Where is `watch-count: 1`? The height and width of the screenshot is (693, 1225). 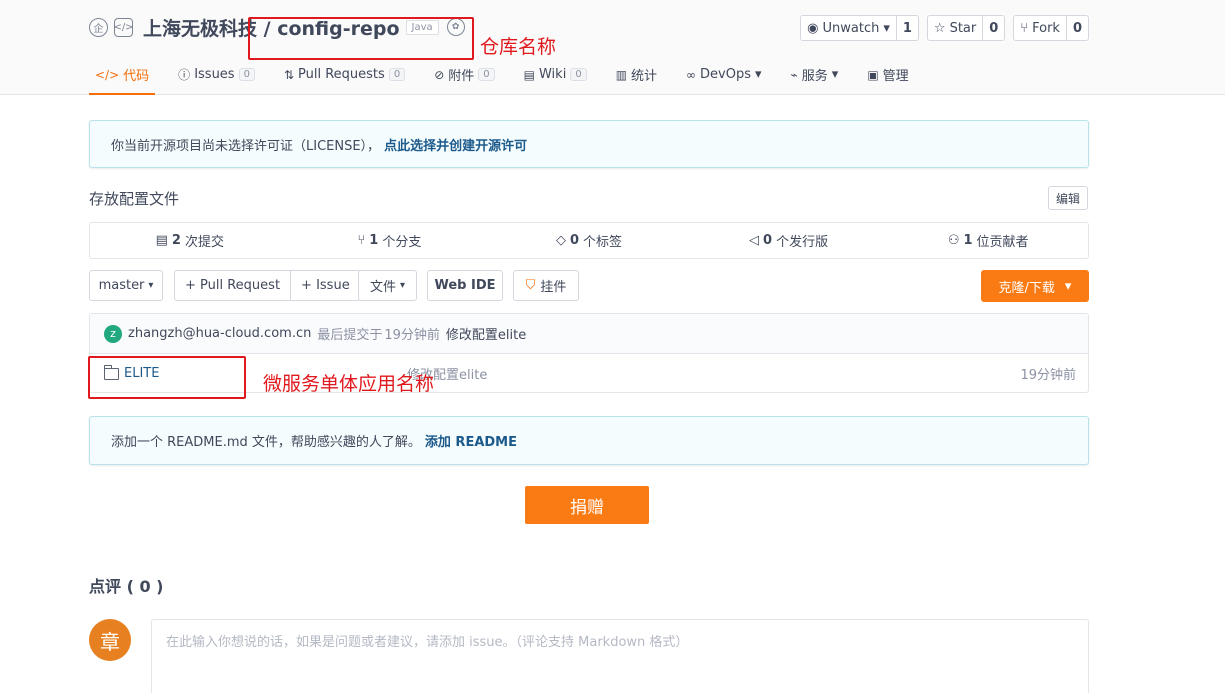 watch-count: 1 is located at coordinates (907, 28).